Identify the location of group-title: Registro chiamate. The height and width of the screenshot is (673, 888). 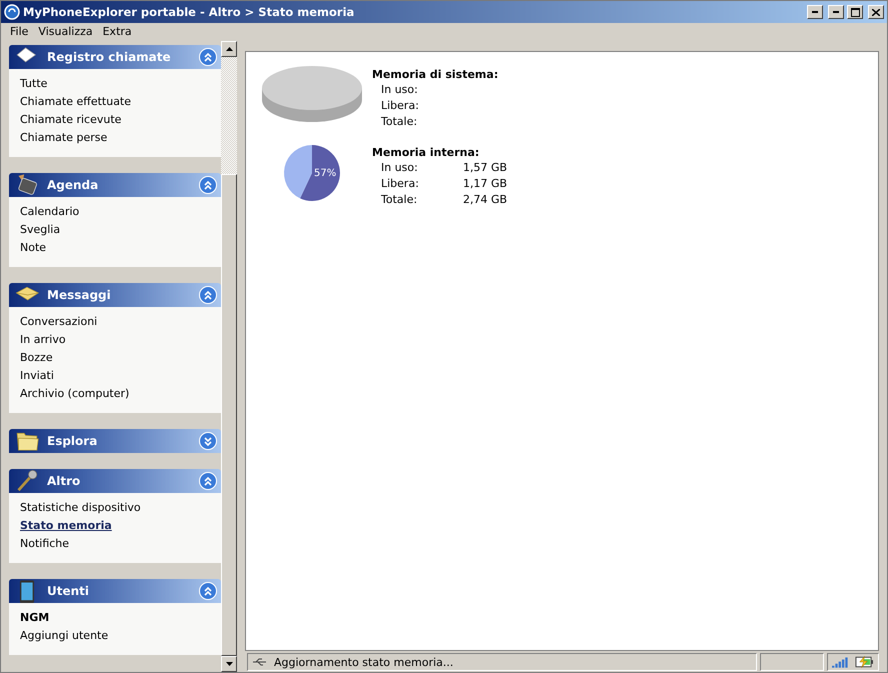
(109, 57).